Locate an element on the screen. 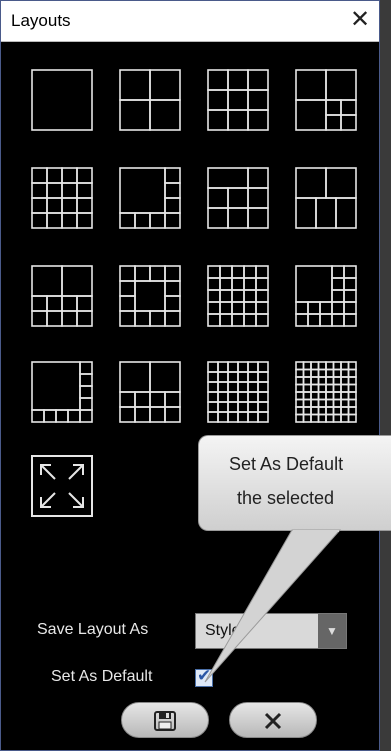  save-layout-select: Style ▼ is located at coordinates (271, 631).